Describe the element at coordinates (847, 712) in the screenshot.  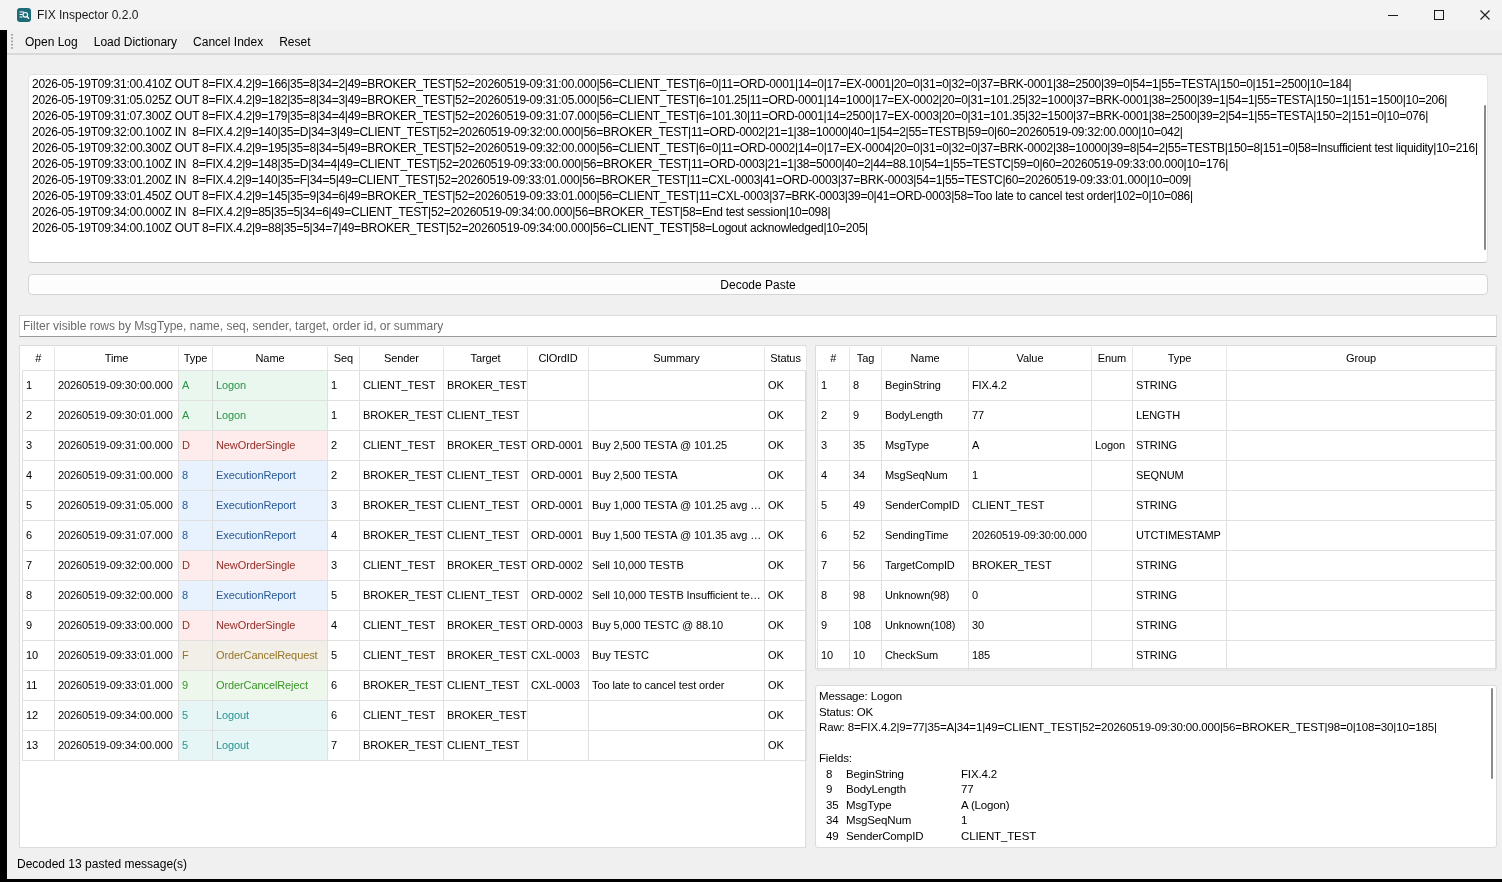
I see `detail-line: Status: OK` at that location.